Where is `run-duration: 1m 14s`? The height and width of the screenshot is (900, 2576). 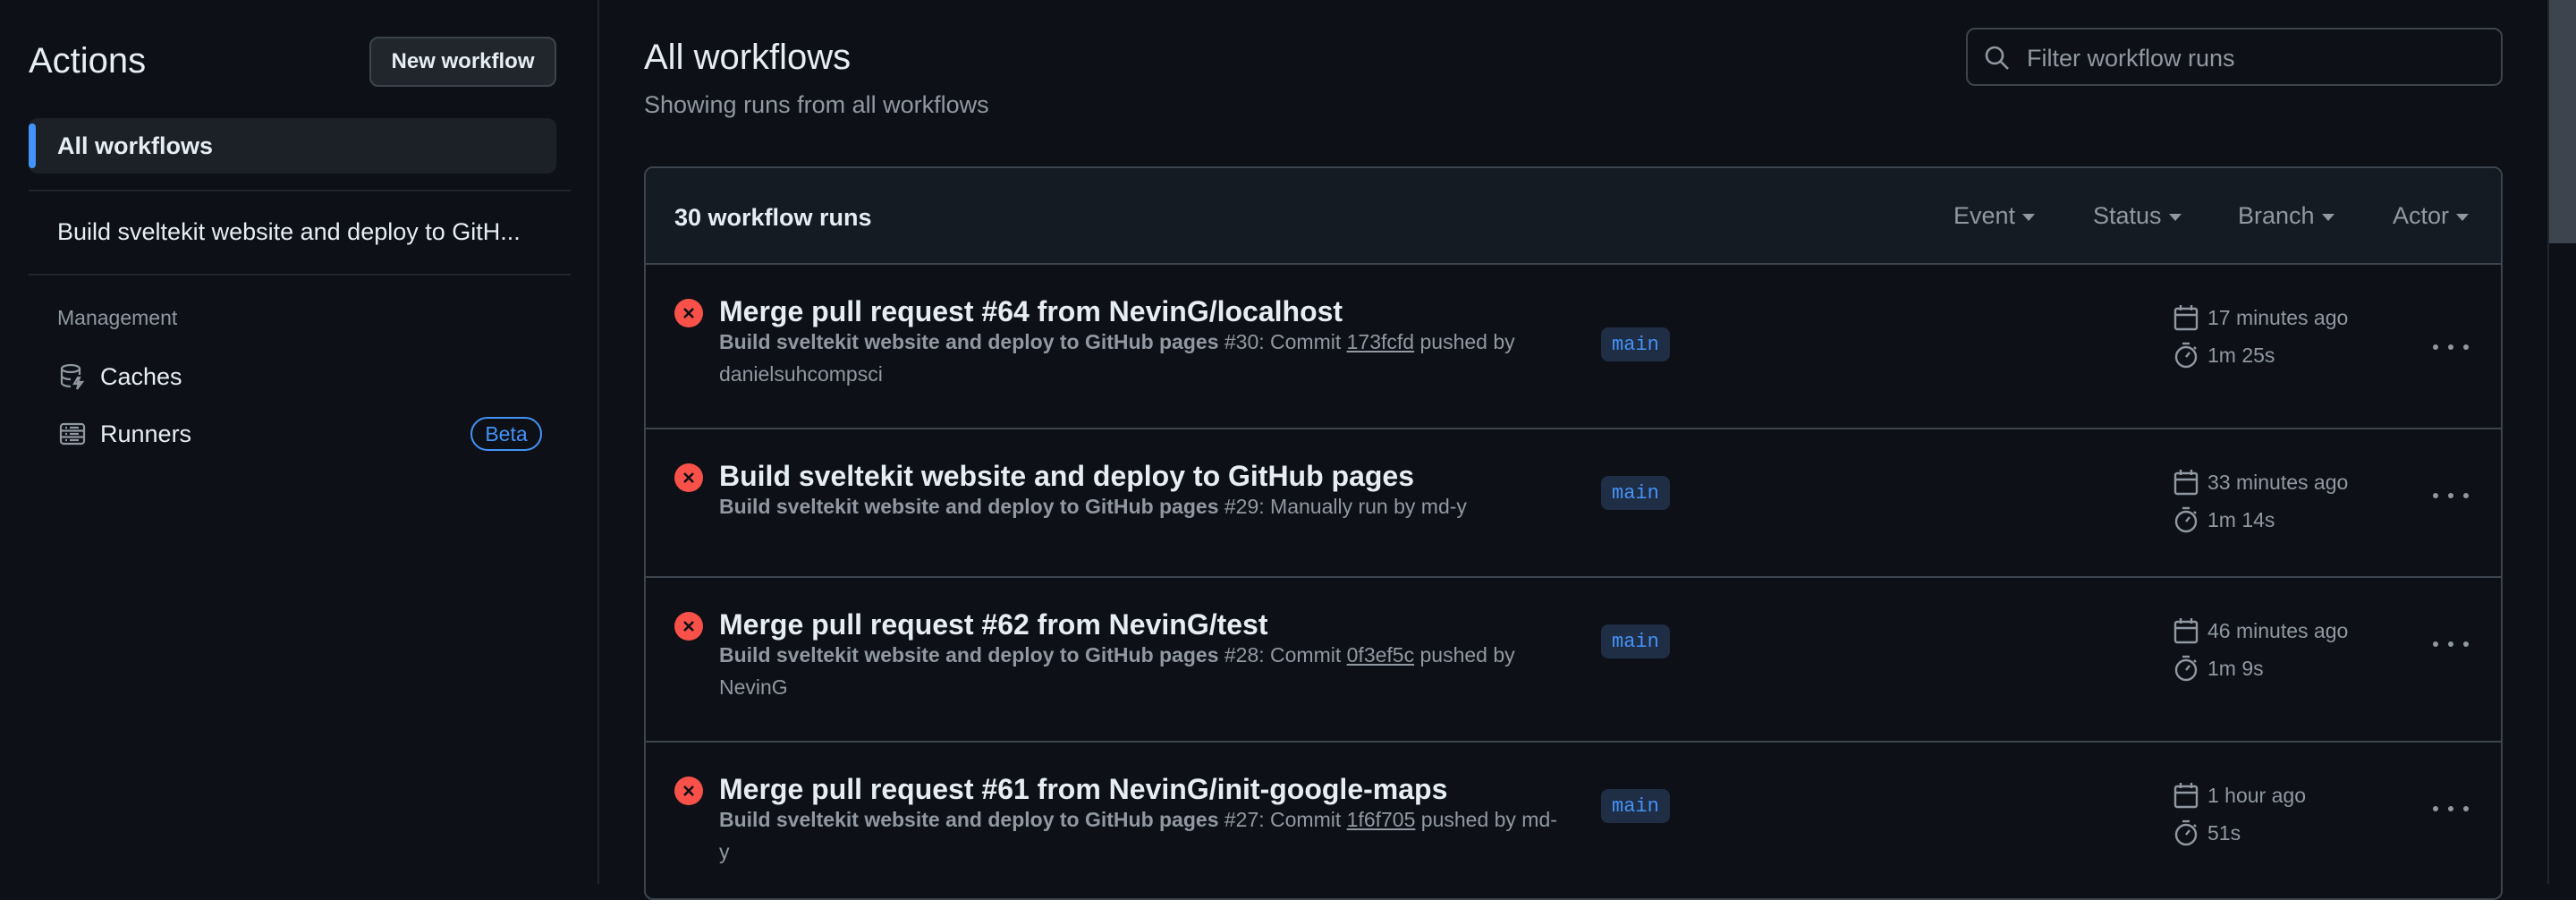 run-duration: 1m 14s is located at coordinates (2224, 519).